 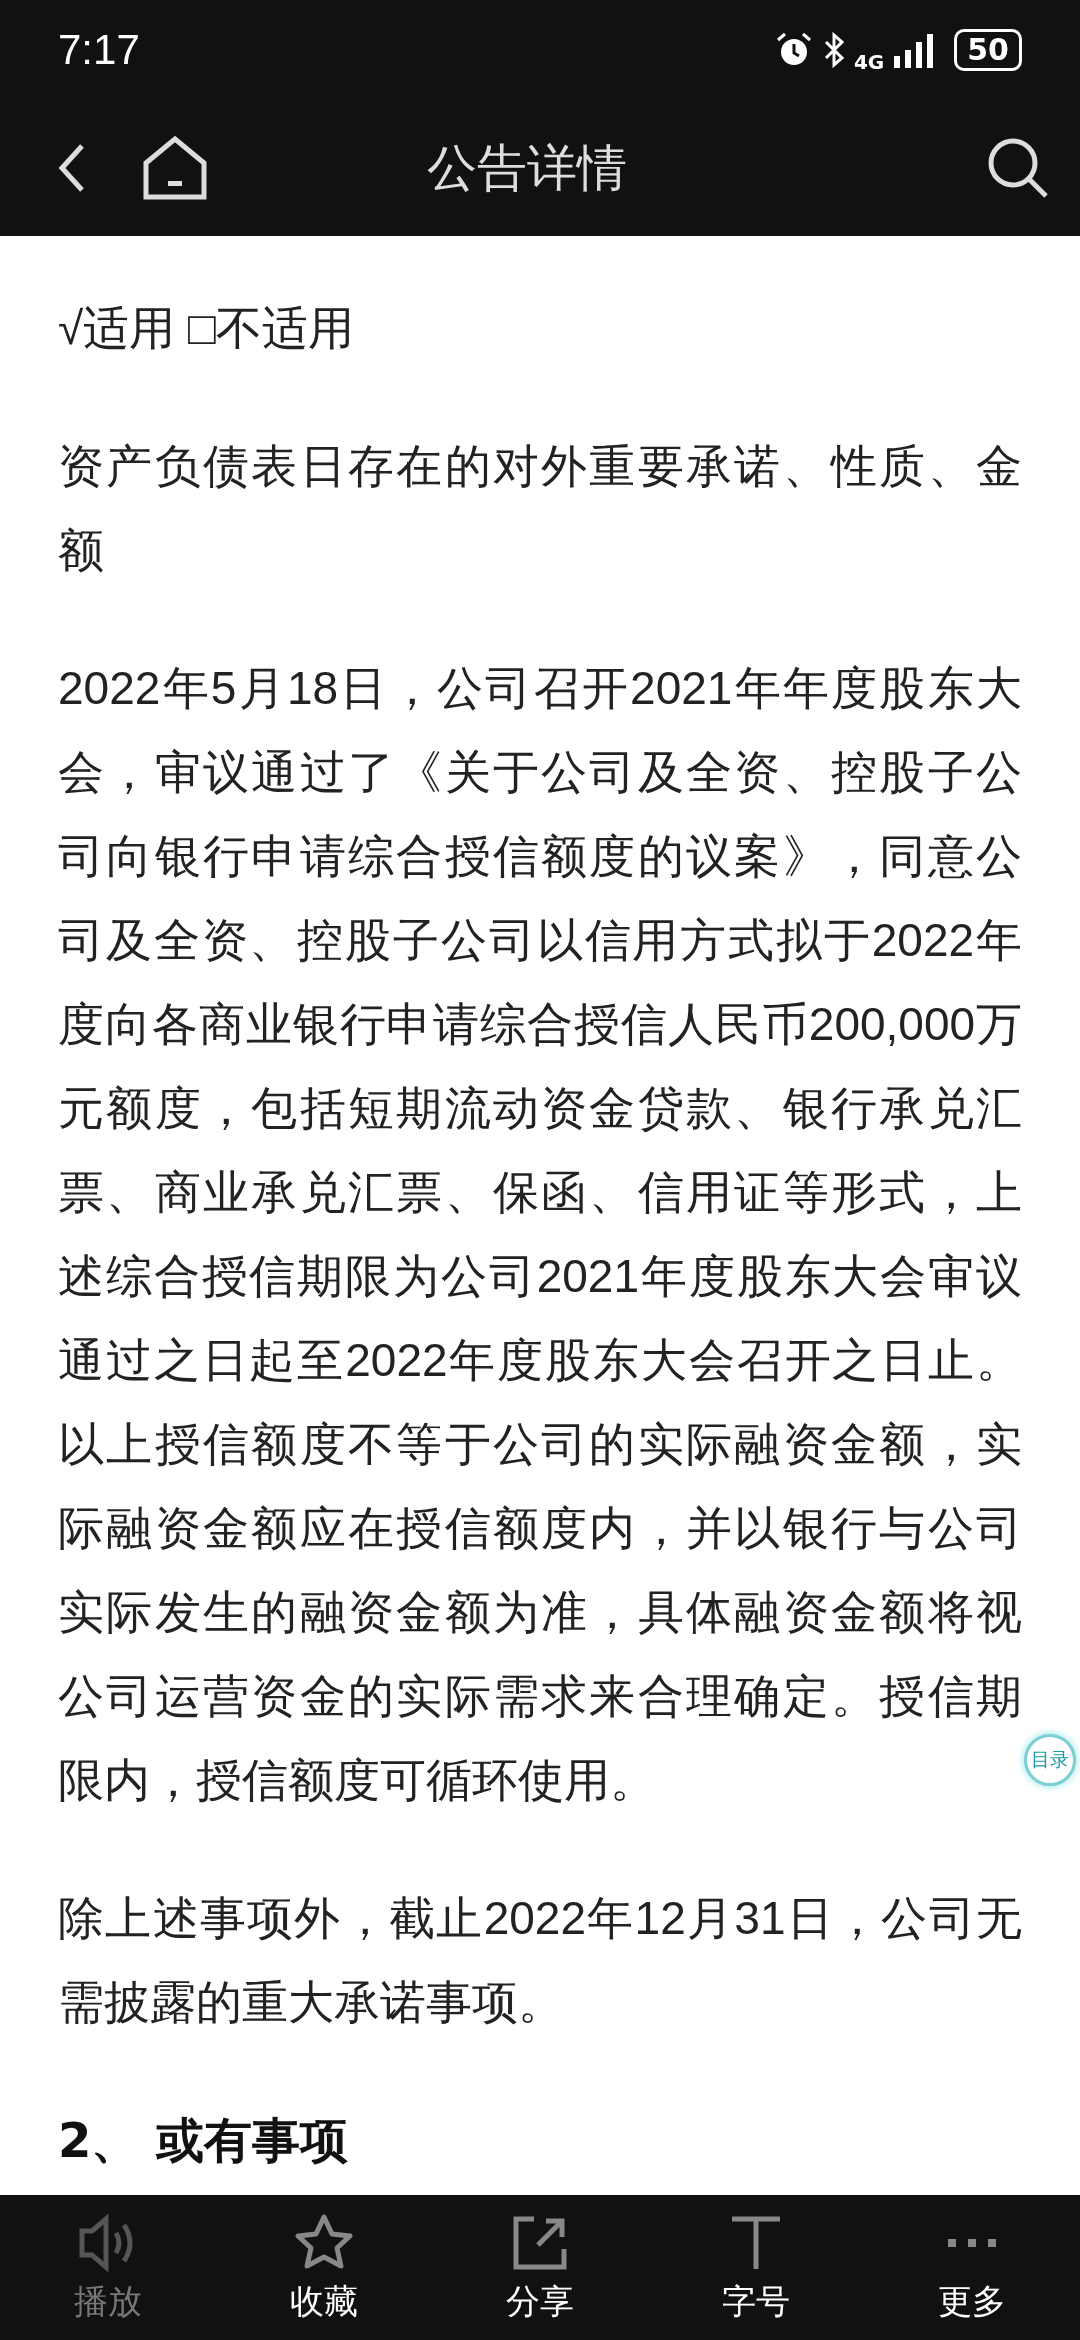 I want to click on home-icon, so click(x=175, y=168).